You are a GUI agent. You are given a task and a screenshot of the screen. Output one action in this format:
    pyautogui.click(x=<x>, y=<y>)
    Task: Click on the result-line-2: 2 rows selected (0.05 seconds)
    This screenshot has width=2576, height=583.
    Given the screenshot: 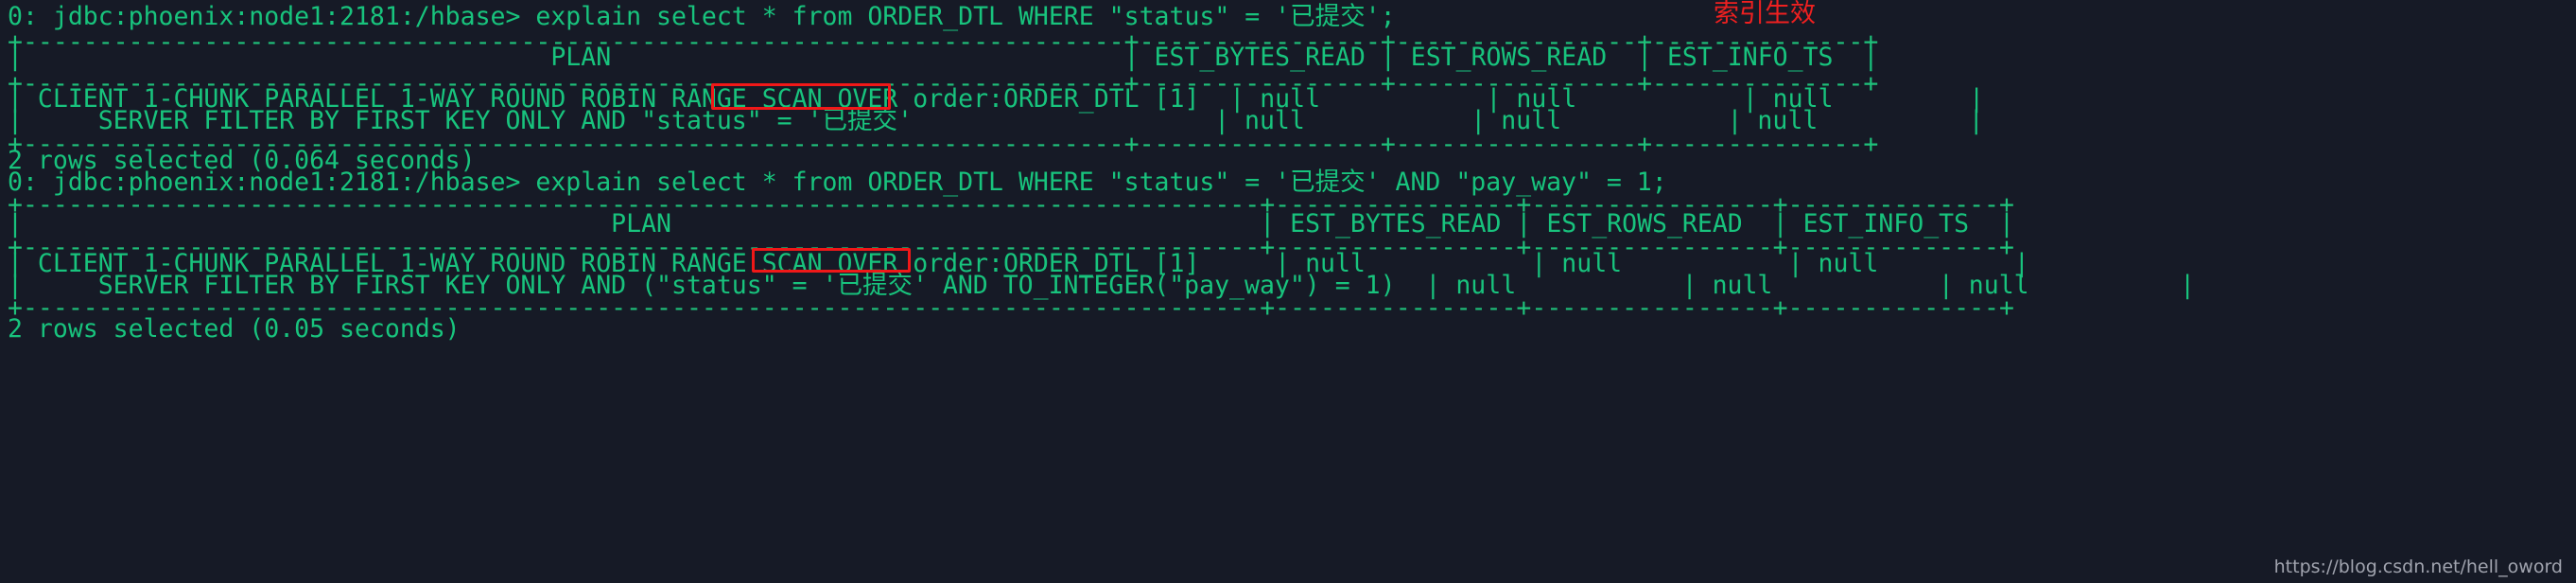 What is the action you would take?
    pyautogui.click(x=234, y=329)
    